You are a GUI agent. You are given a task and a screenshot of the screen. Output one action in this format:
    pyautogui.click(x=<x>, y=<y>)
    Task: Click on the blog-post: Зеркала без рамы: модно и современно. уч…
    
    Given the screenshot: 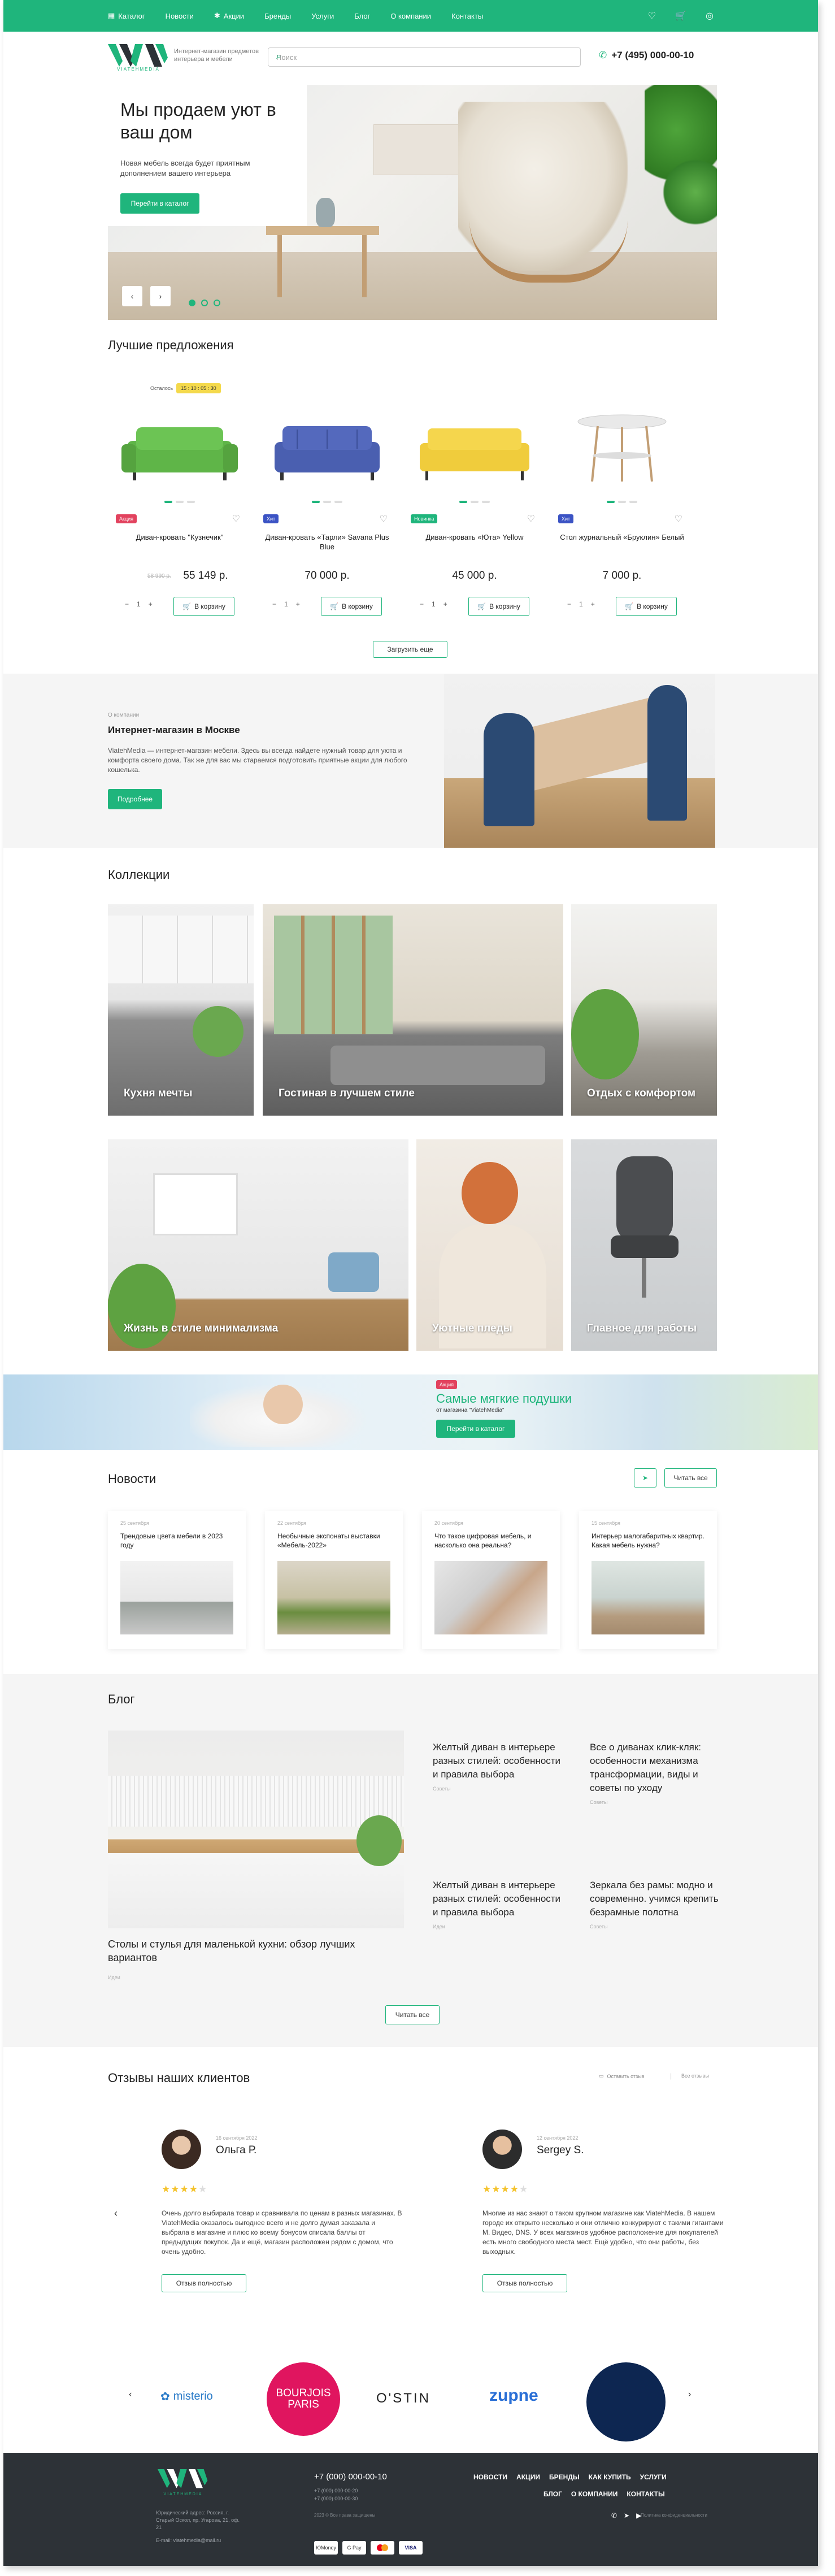 What is the action you would take?
    pyautogui.click(x=655, y=1904)
    